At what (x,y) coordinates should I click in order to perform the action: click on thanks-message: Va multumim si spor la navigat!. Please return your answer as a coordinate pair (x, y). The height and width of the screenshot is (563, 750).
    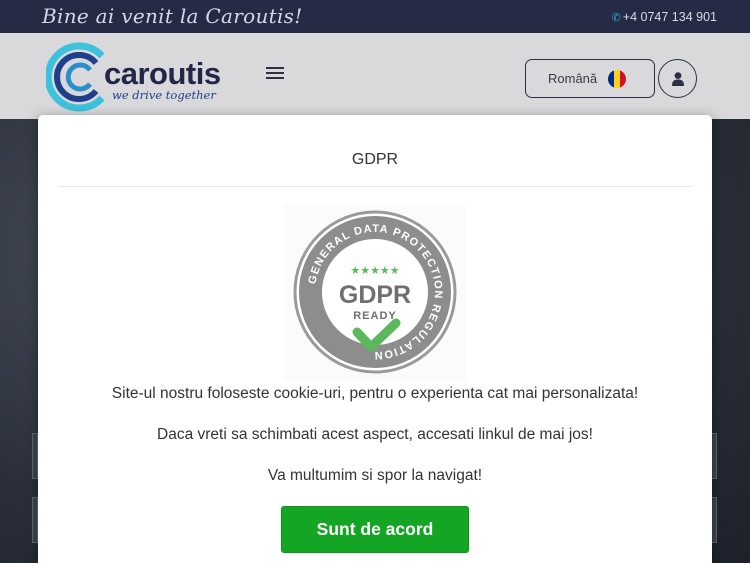
    Looking at the image, I should click on (375, 475).